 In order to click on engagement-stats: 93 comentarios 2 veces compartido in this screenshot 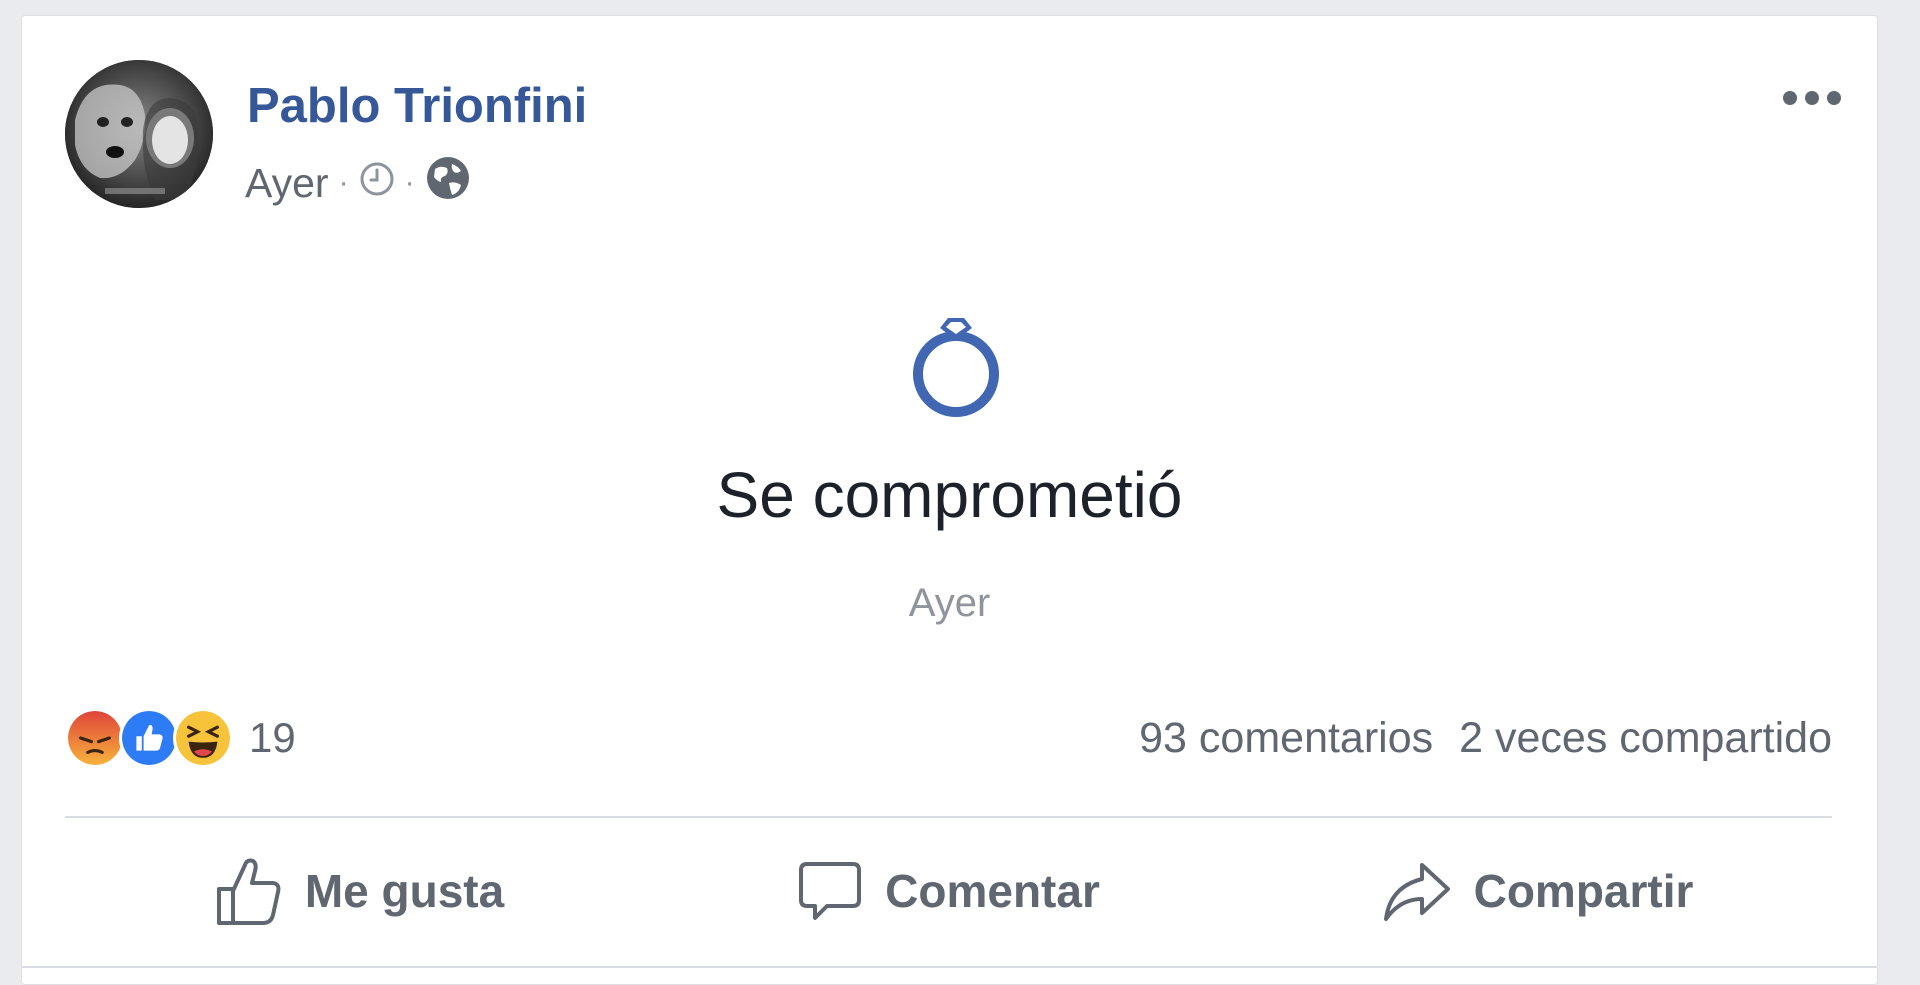, I will do `click(1485, 738)`.